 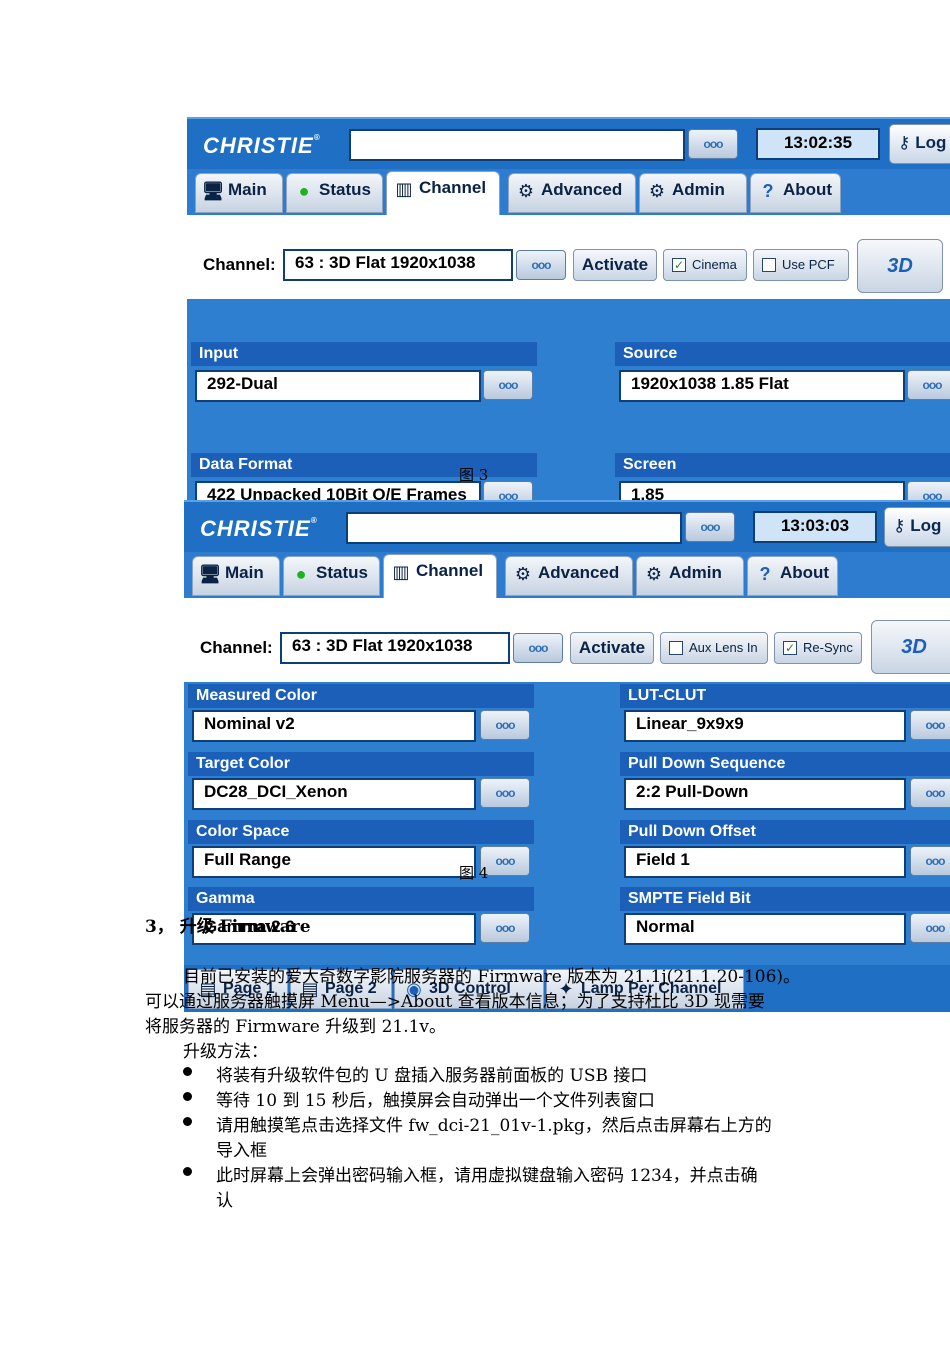 What do you see at coordinates (801, 265) in the screenshot?
I see `use-pcf-checkbox: Use PCF` at bounding box center [801, 265].